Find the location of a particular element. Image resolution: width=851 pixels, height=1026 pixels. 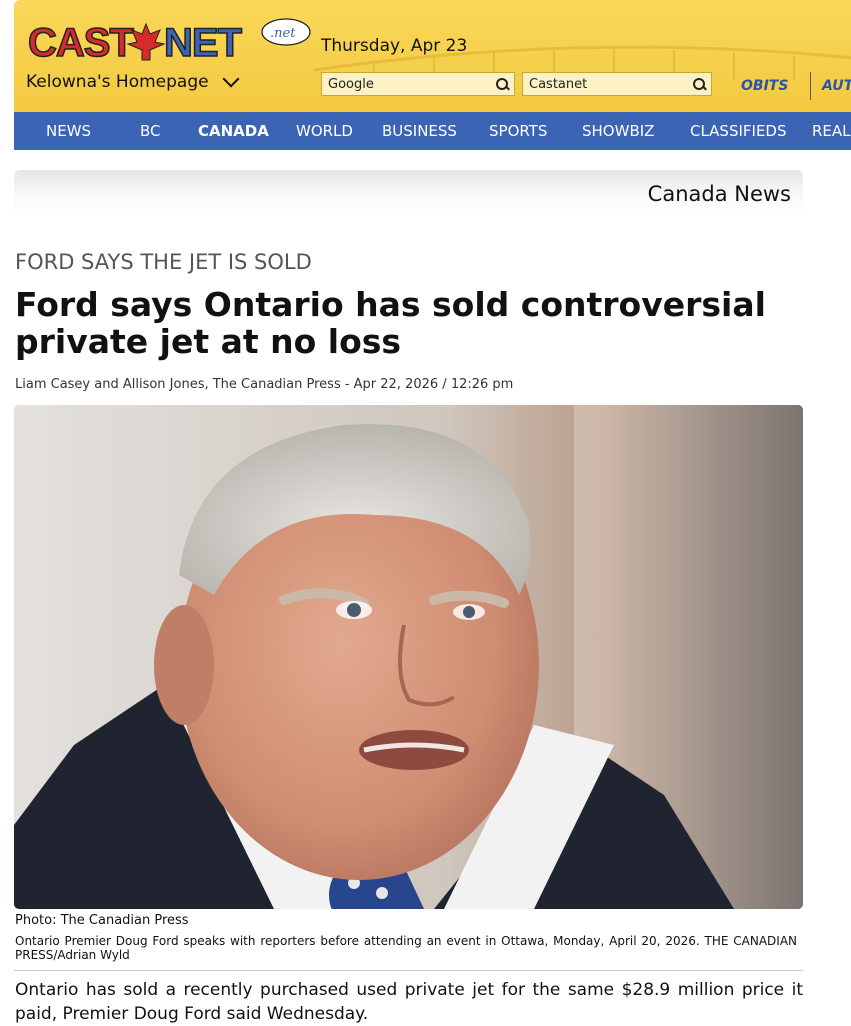

castanet-logo: CAST NET .net is located at coordinates (169, 40).